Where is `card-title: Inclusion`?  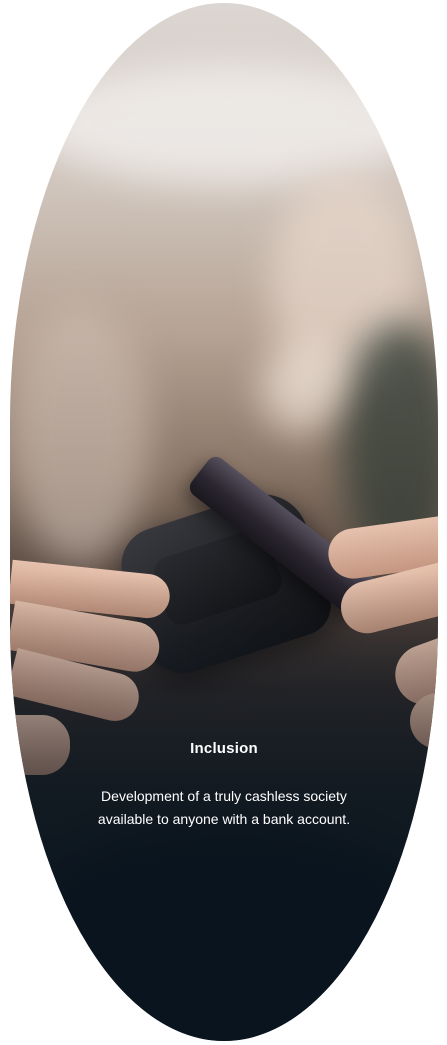
card-title: Inclusion is located at coordinates (224, 748).